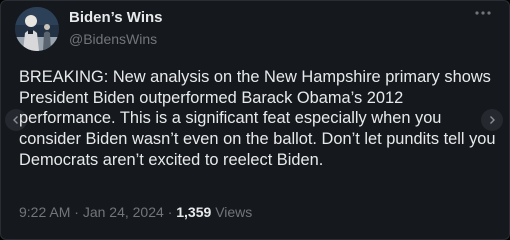  I want to click on tweet-meta: 9:22 AM · Jan 24, 2024 · 1,359 Views, so click(135, 212).